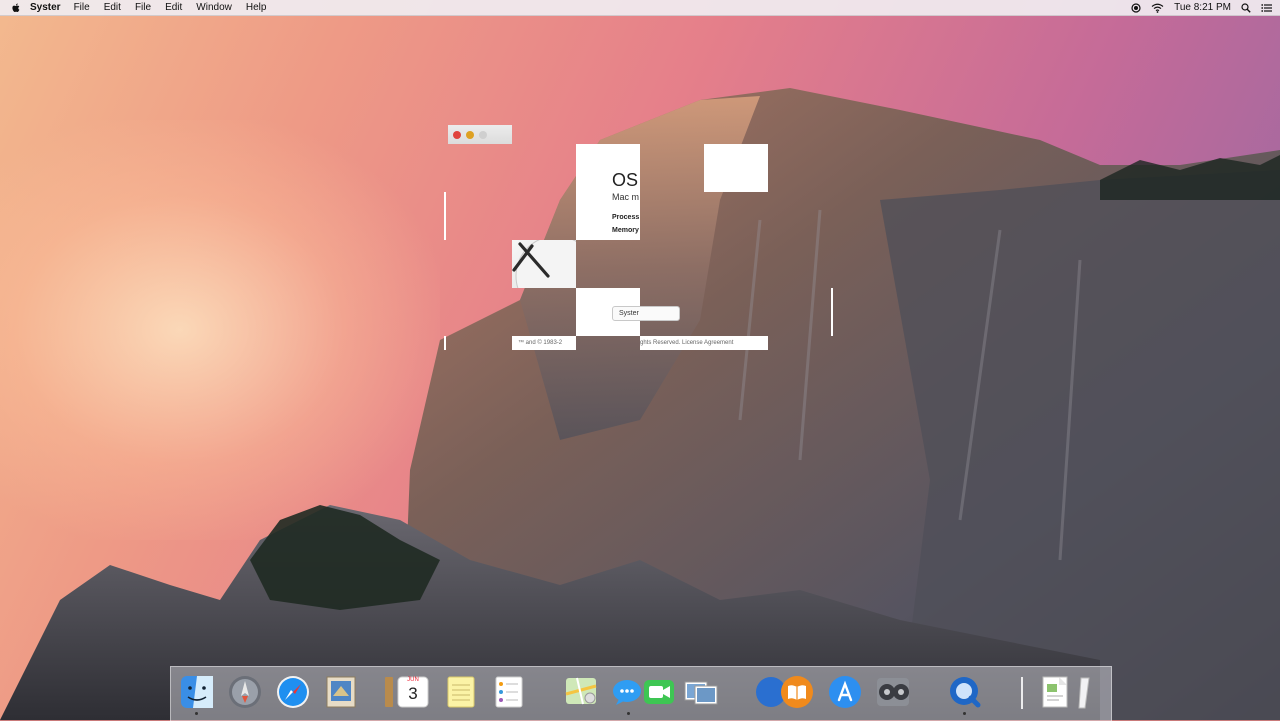 This screenshot has width=1280, height=721. I want to click on license-text: ghts Reserved. License Agreement, so click(704, 343).